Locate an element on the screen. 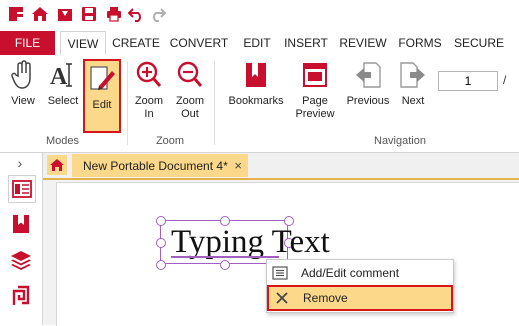 Image resolution: width=519 pixels, height=326 pixels. previous-page-icon is located at coordinates (368, 75).